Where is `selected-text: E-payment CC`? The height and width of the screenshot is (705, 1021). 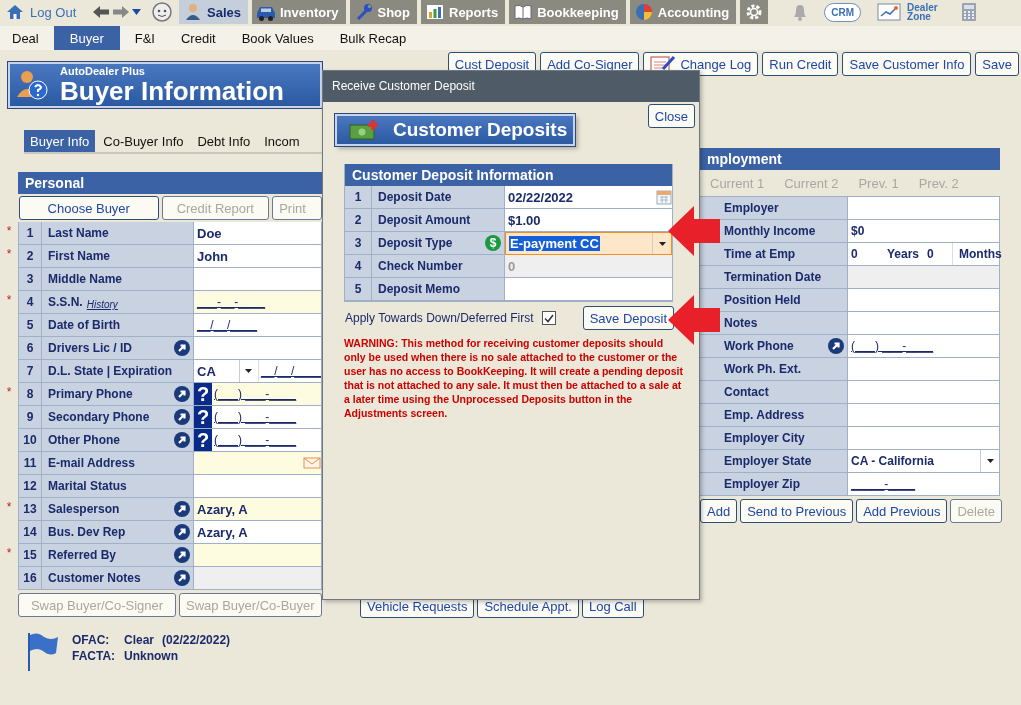
selected-text: E-payment CC is located at coordinates (554, 243).